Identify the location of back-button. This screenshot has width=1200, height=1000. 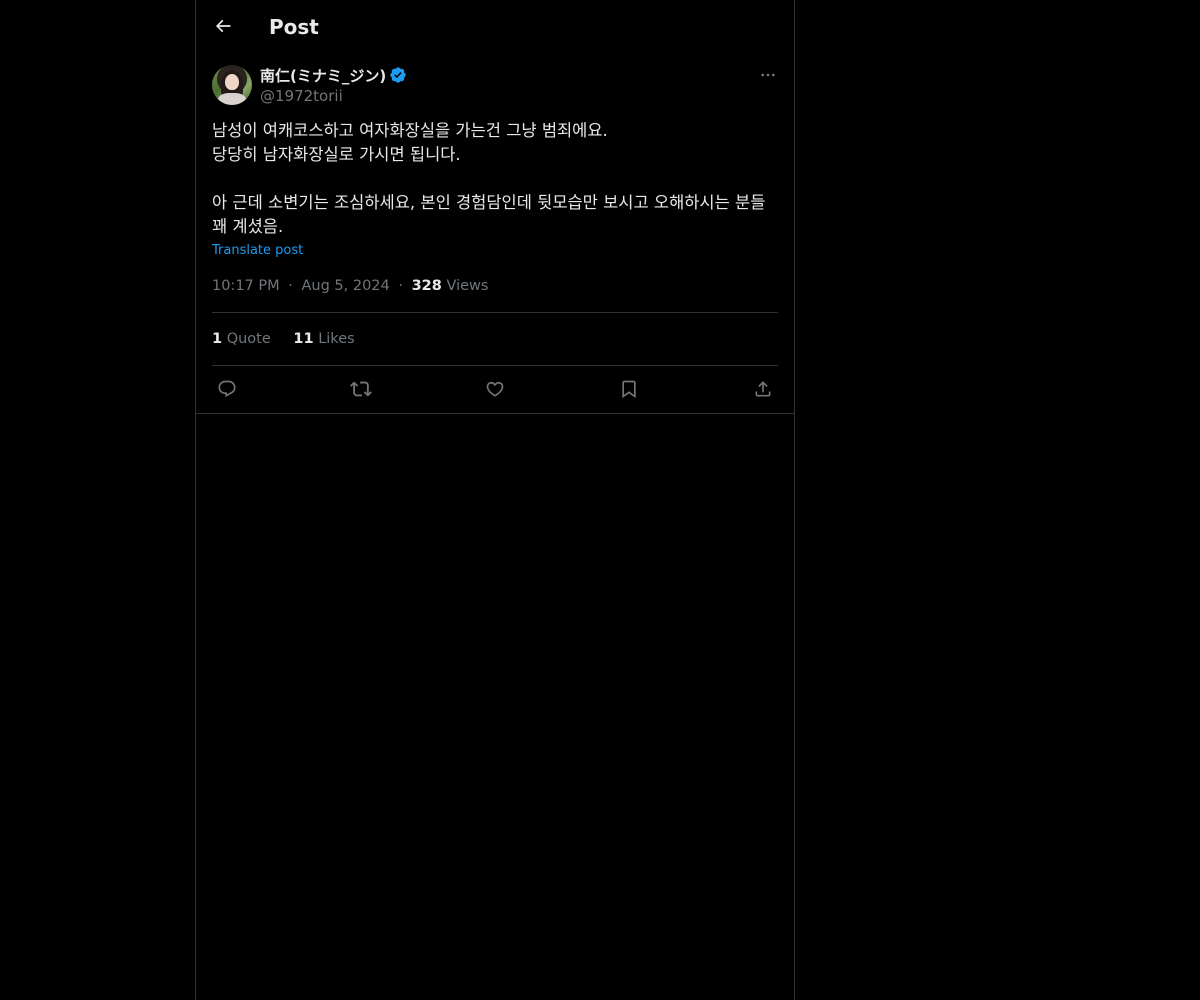
(223, 26).